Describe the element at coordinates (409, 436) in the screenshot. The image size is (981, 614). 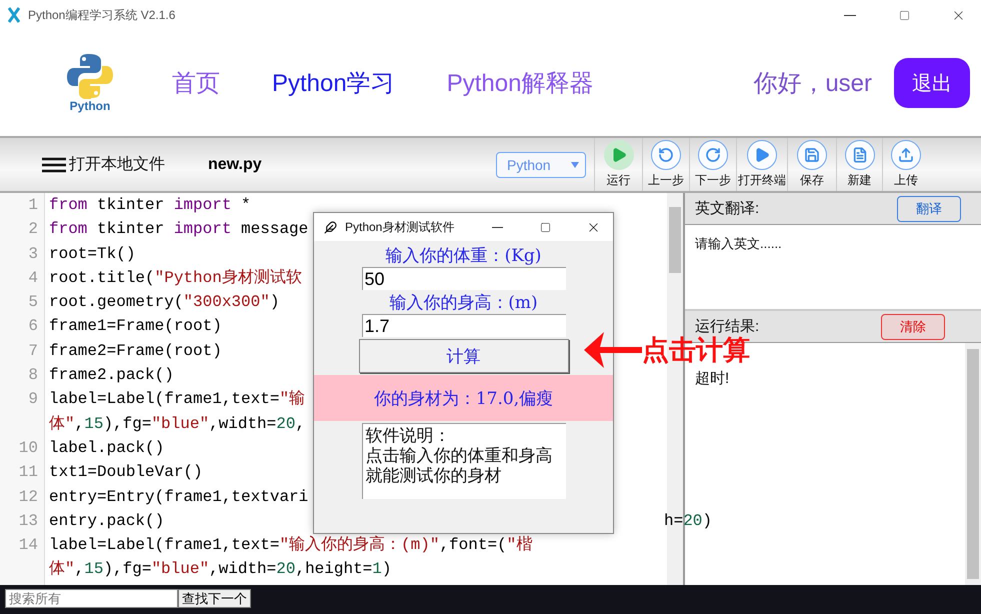
I see `notes-text: 软件说明：` at that location.